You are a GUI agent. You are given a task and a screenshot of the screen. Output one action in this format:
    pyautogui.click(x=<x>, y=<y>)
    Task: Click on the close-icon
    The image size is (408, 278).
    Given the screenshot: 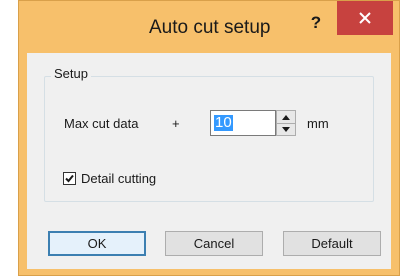 What is the action you would take?
    pyautogui.click(x=365, y=18)
    